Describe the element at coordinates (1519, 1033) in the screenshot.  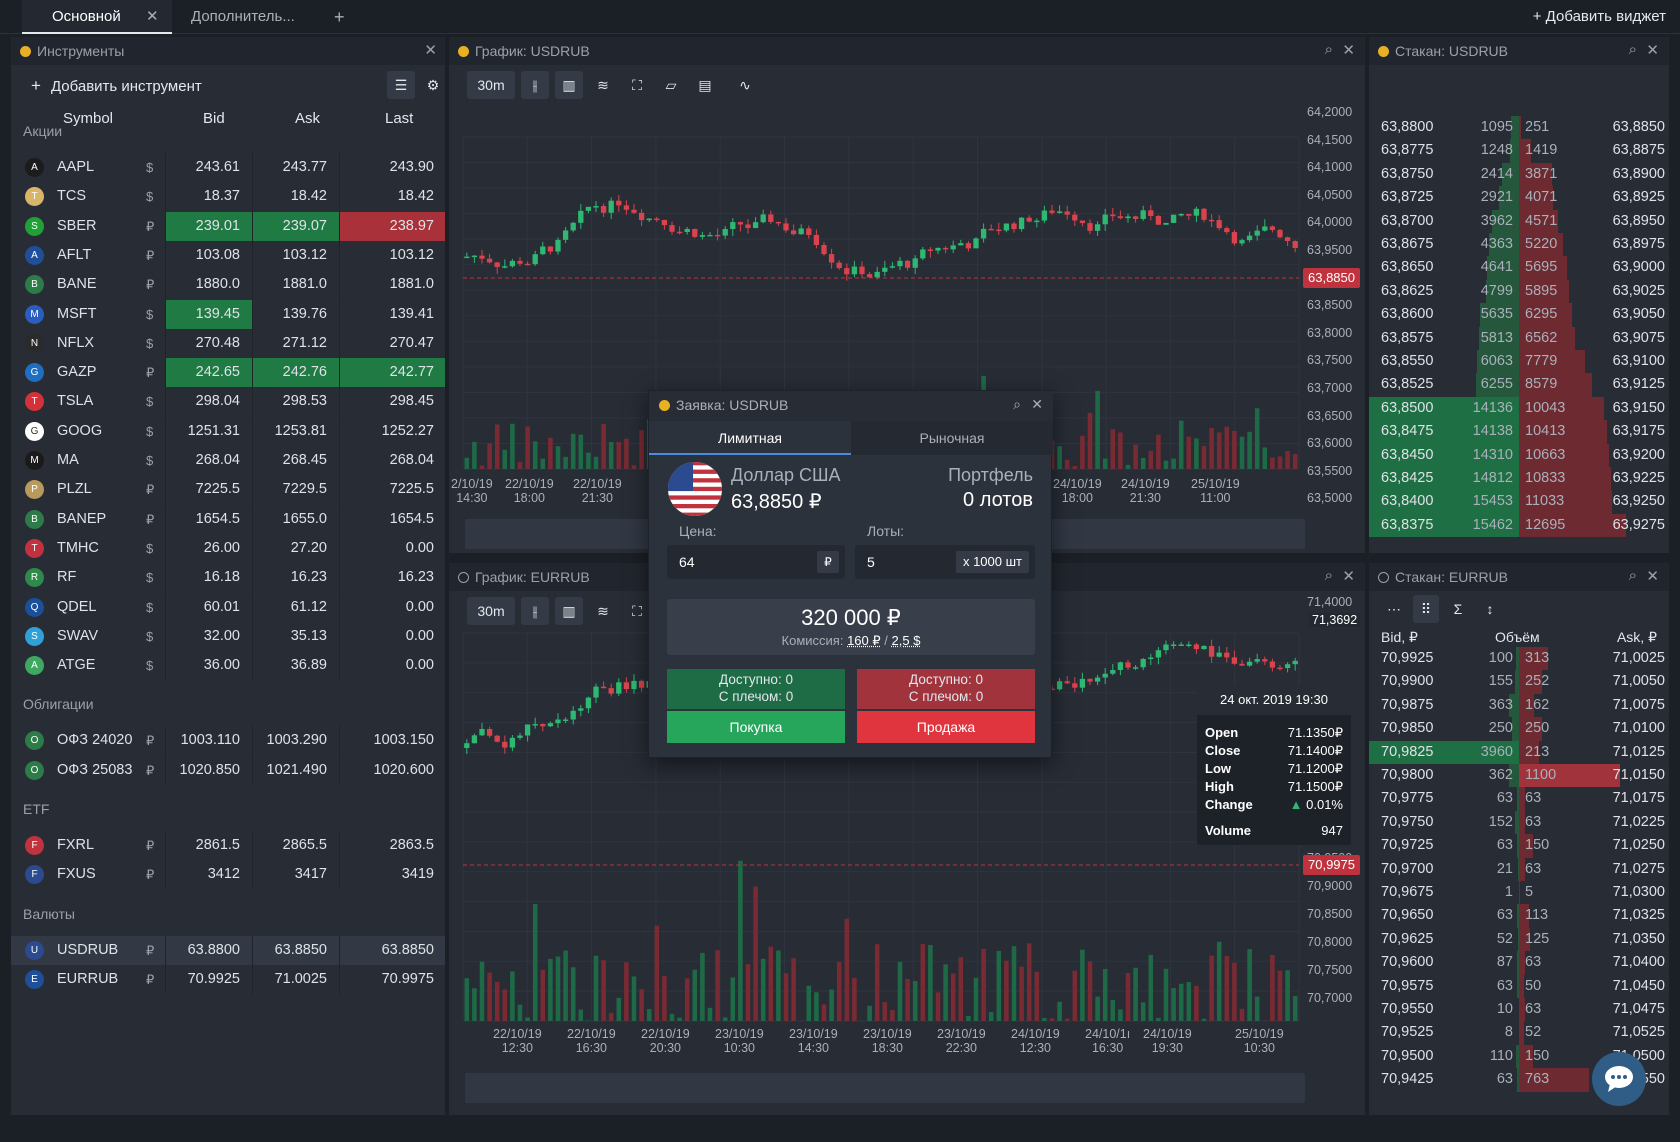
I see `orderbook-row: 70,9525 8 52 71,0525` at that location.